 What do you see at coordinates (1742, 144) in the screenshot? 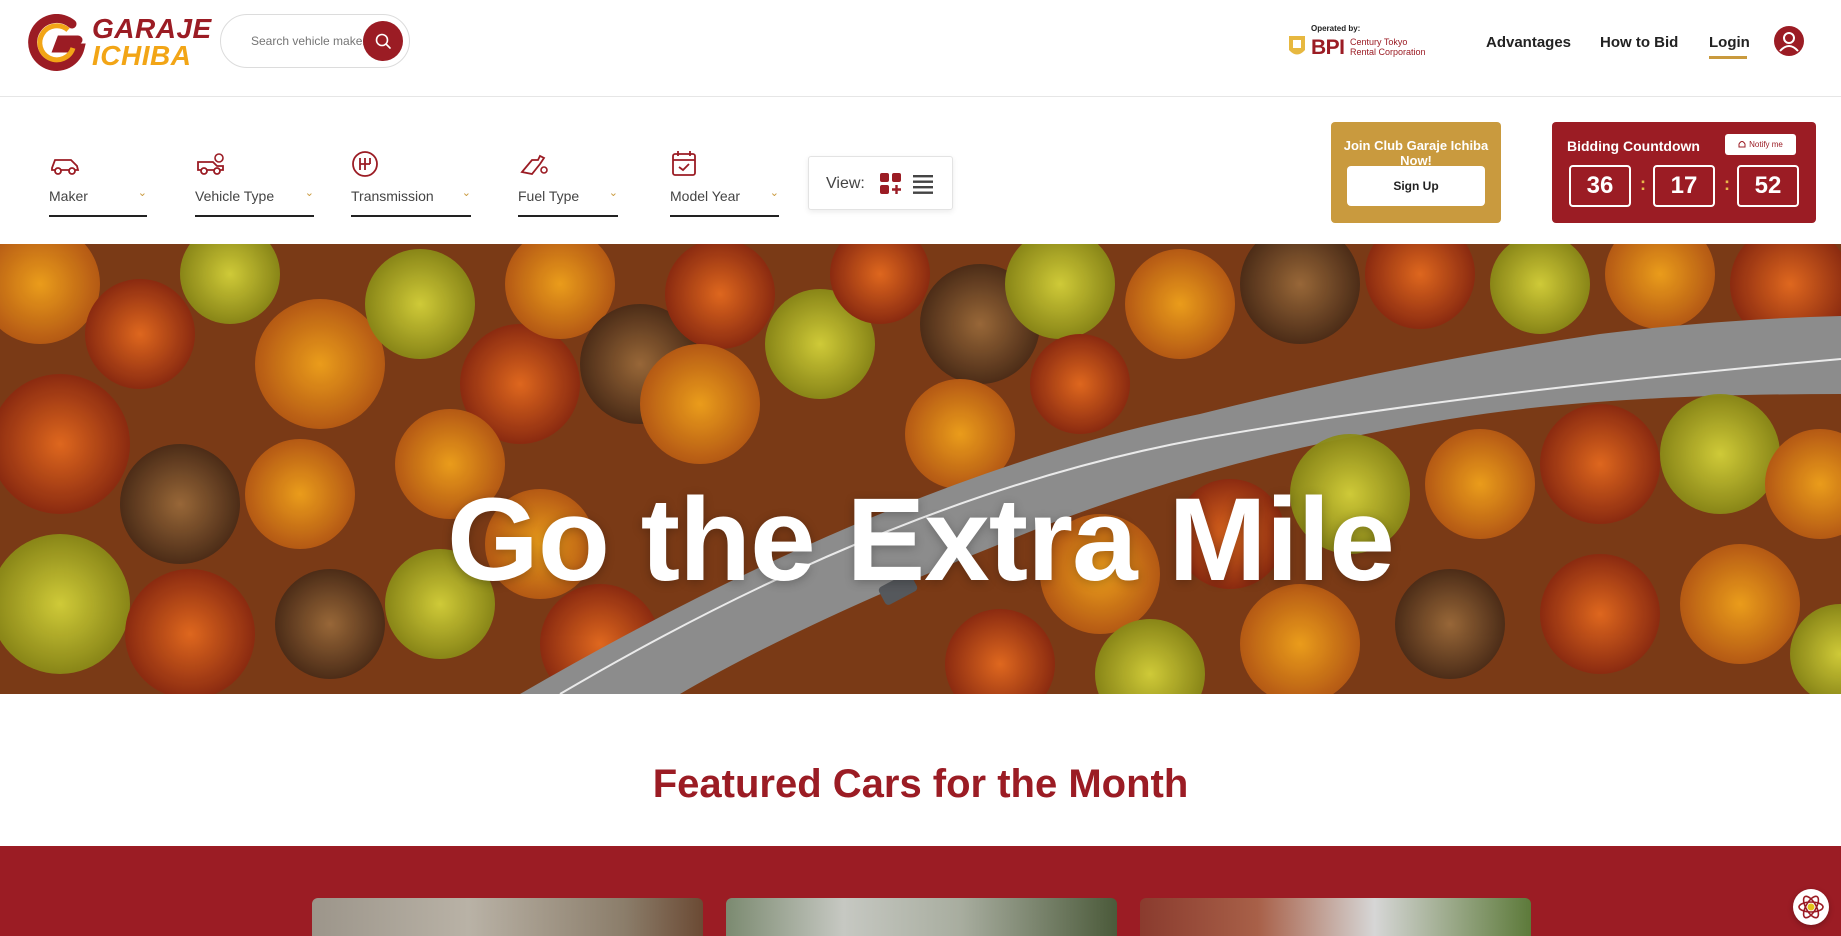
I see `bell-icon` at bounding box center [1742, 144].